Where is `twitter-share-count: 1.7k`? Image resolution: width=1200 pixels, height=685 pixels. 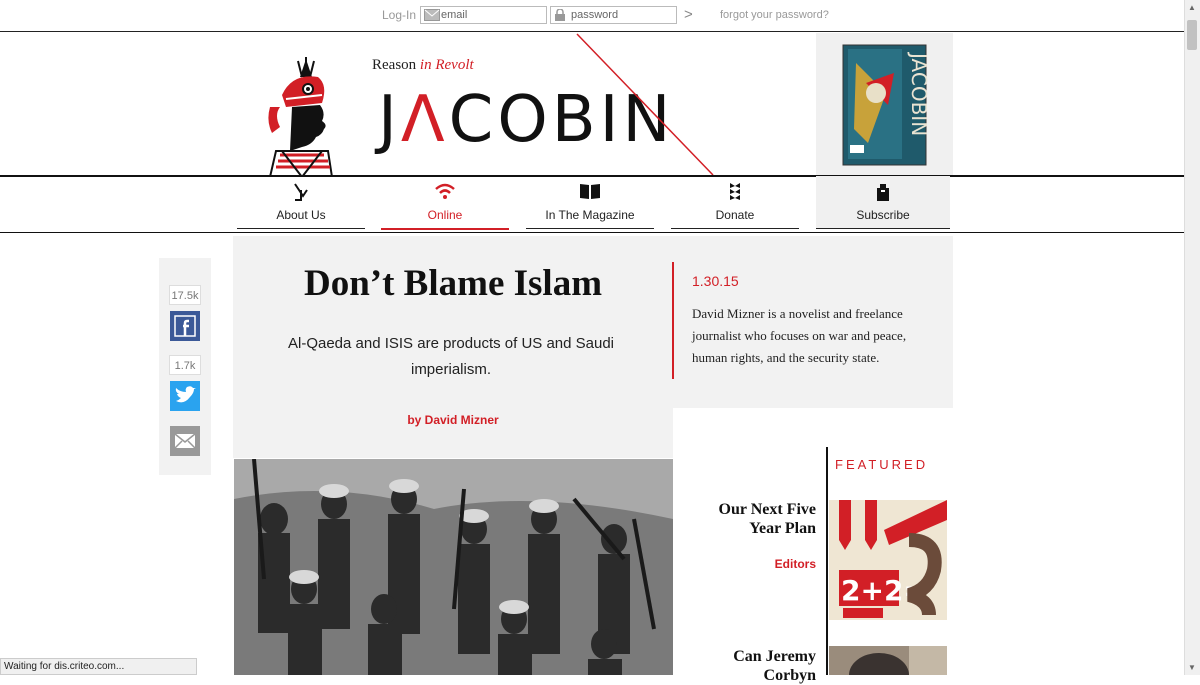
twitter-share-count: 1.7k is located at coordinates (185, 365).